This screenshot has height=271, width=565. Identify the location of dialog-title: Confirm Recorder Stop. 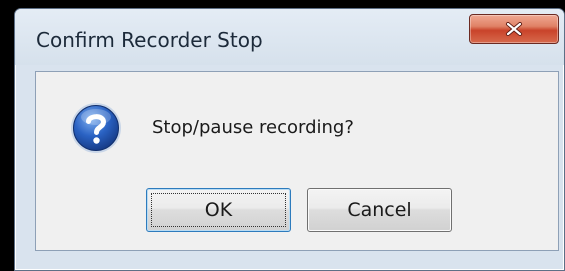
(149, 40).